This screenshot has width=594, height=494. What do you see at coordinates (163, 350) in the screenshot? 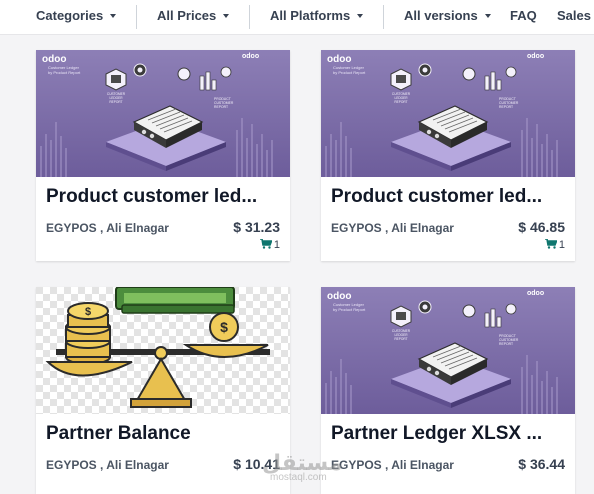
I see `product-thumbnail: $ $` at bounding box center [163, 350].